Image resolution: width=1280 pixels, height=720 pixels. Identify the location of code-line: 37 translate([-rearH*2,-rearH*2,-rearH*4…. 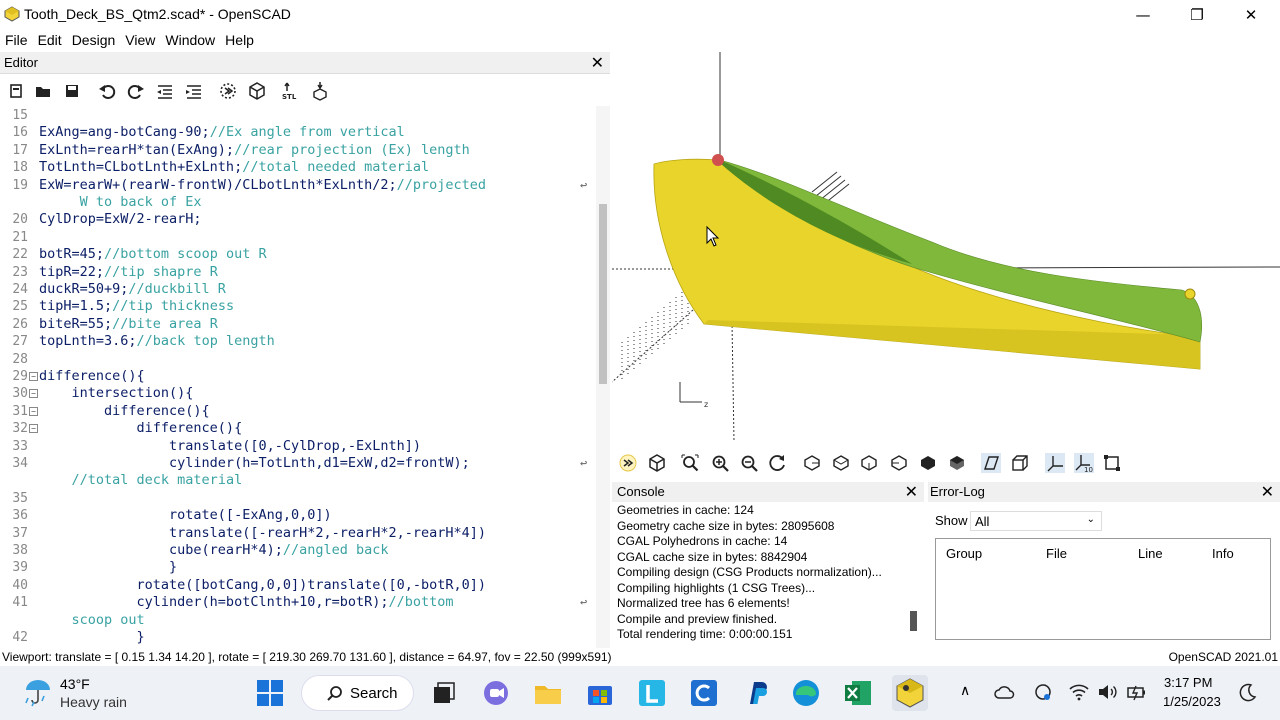
(298, 533).